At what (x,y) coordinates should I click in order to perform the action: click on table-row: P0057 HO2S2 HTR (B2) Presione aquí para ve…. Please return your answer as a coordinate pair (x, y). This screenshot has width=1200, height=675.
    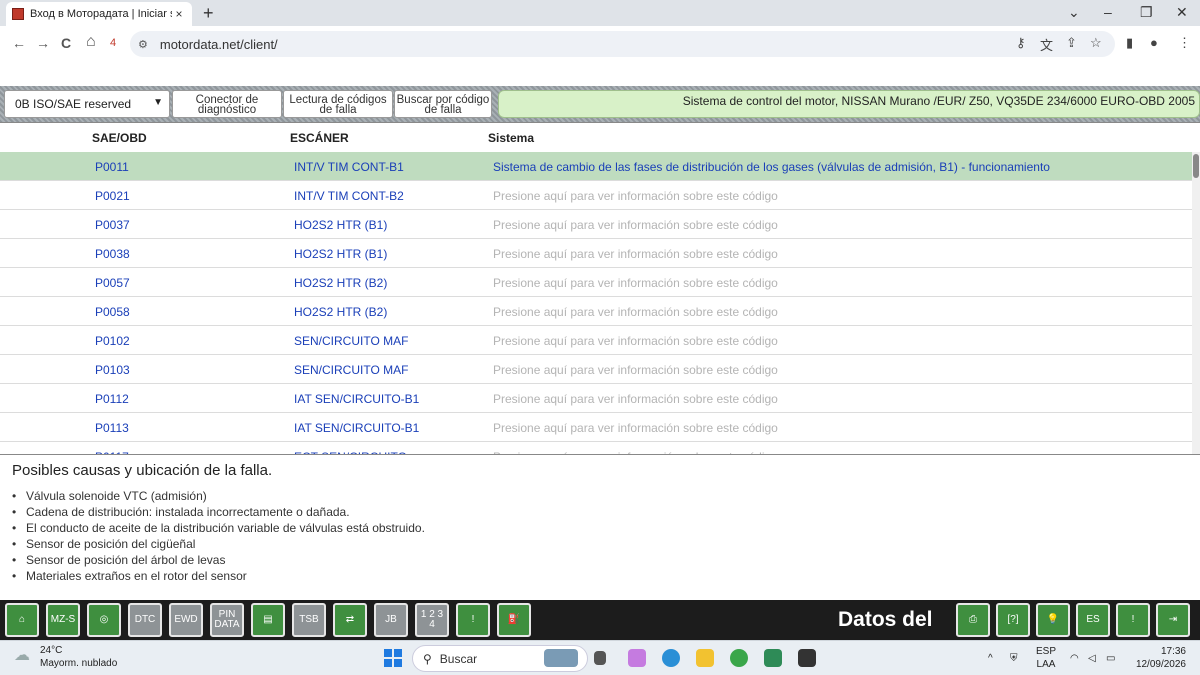
    Looking at the image, I should click on (596, 282).